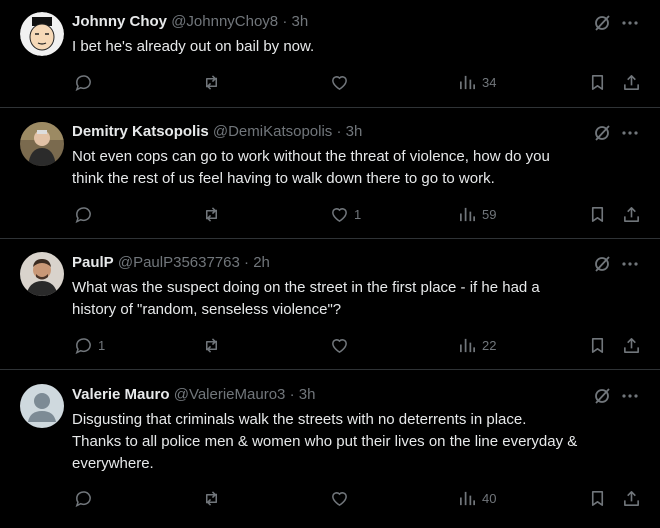  What do you see at coordinates (477, 498) in the screenshot?
I see `views-button: 40` at bounding box center [477, 498].